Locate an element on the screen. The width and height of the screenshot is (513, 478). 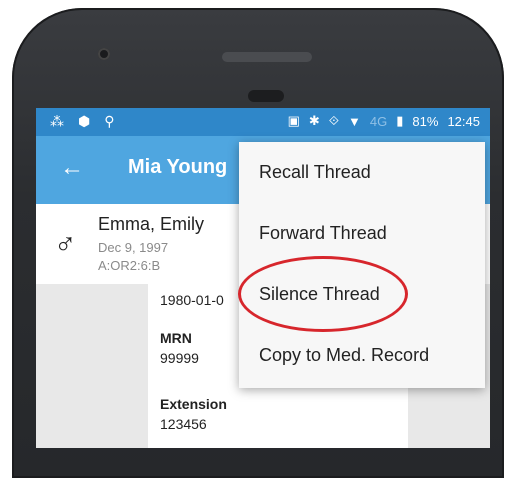
battery-level: 81% is located at coordinates (425, 121).